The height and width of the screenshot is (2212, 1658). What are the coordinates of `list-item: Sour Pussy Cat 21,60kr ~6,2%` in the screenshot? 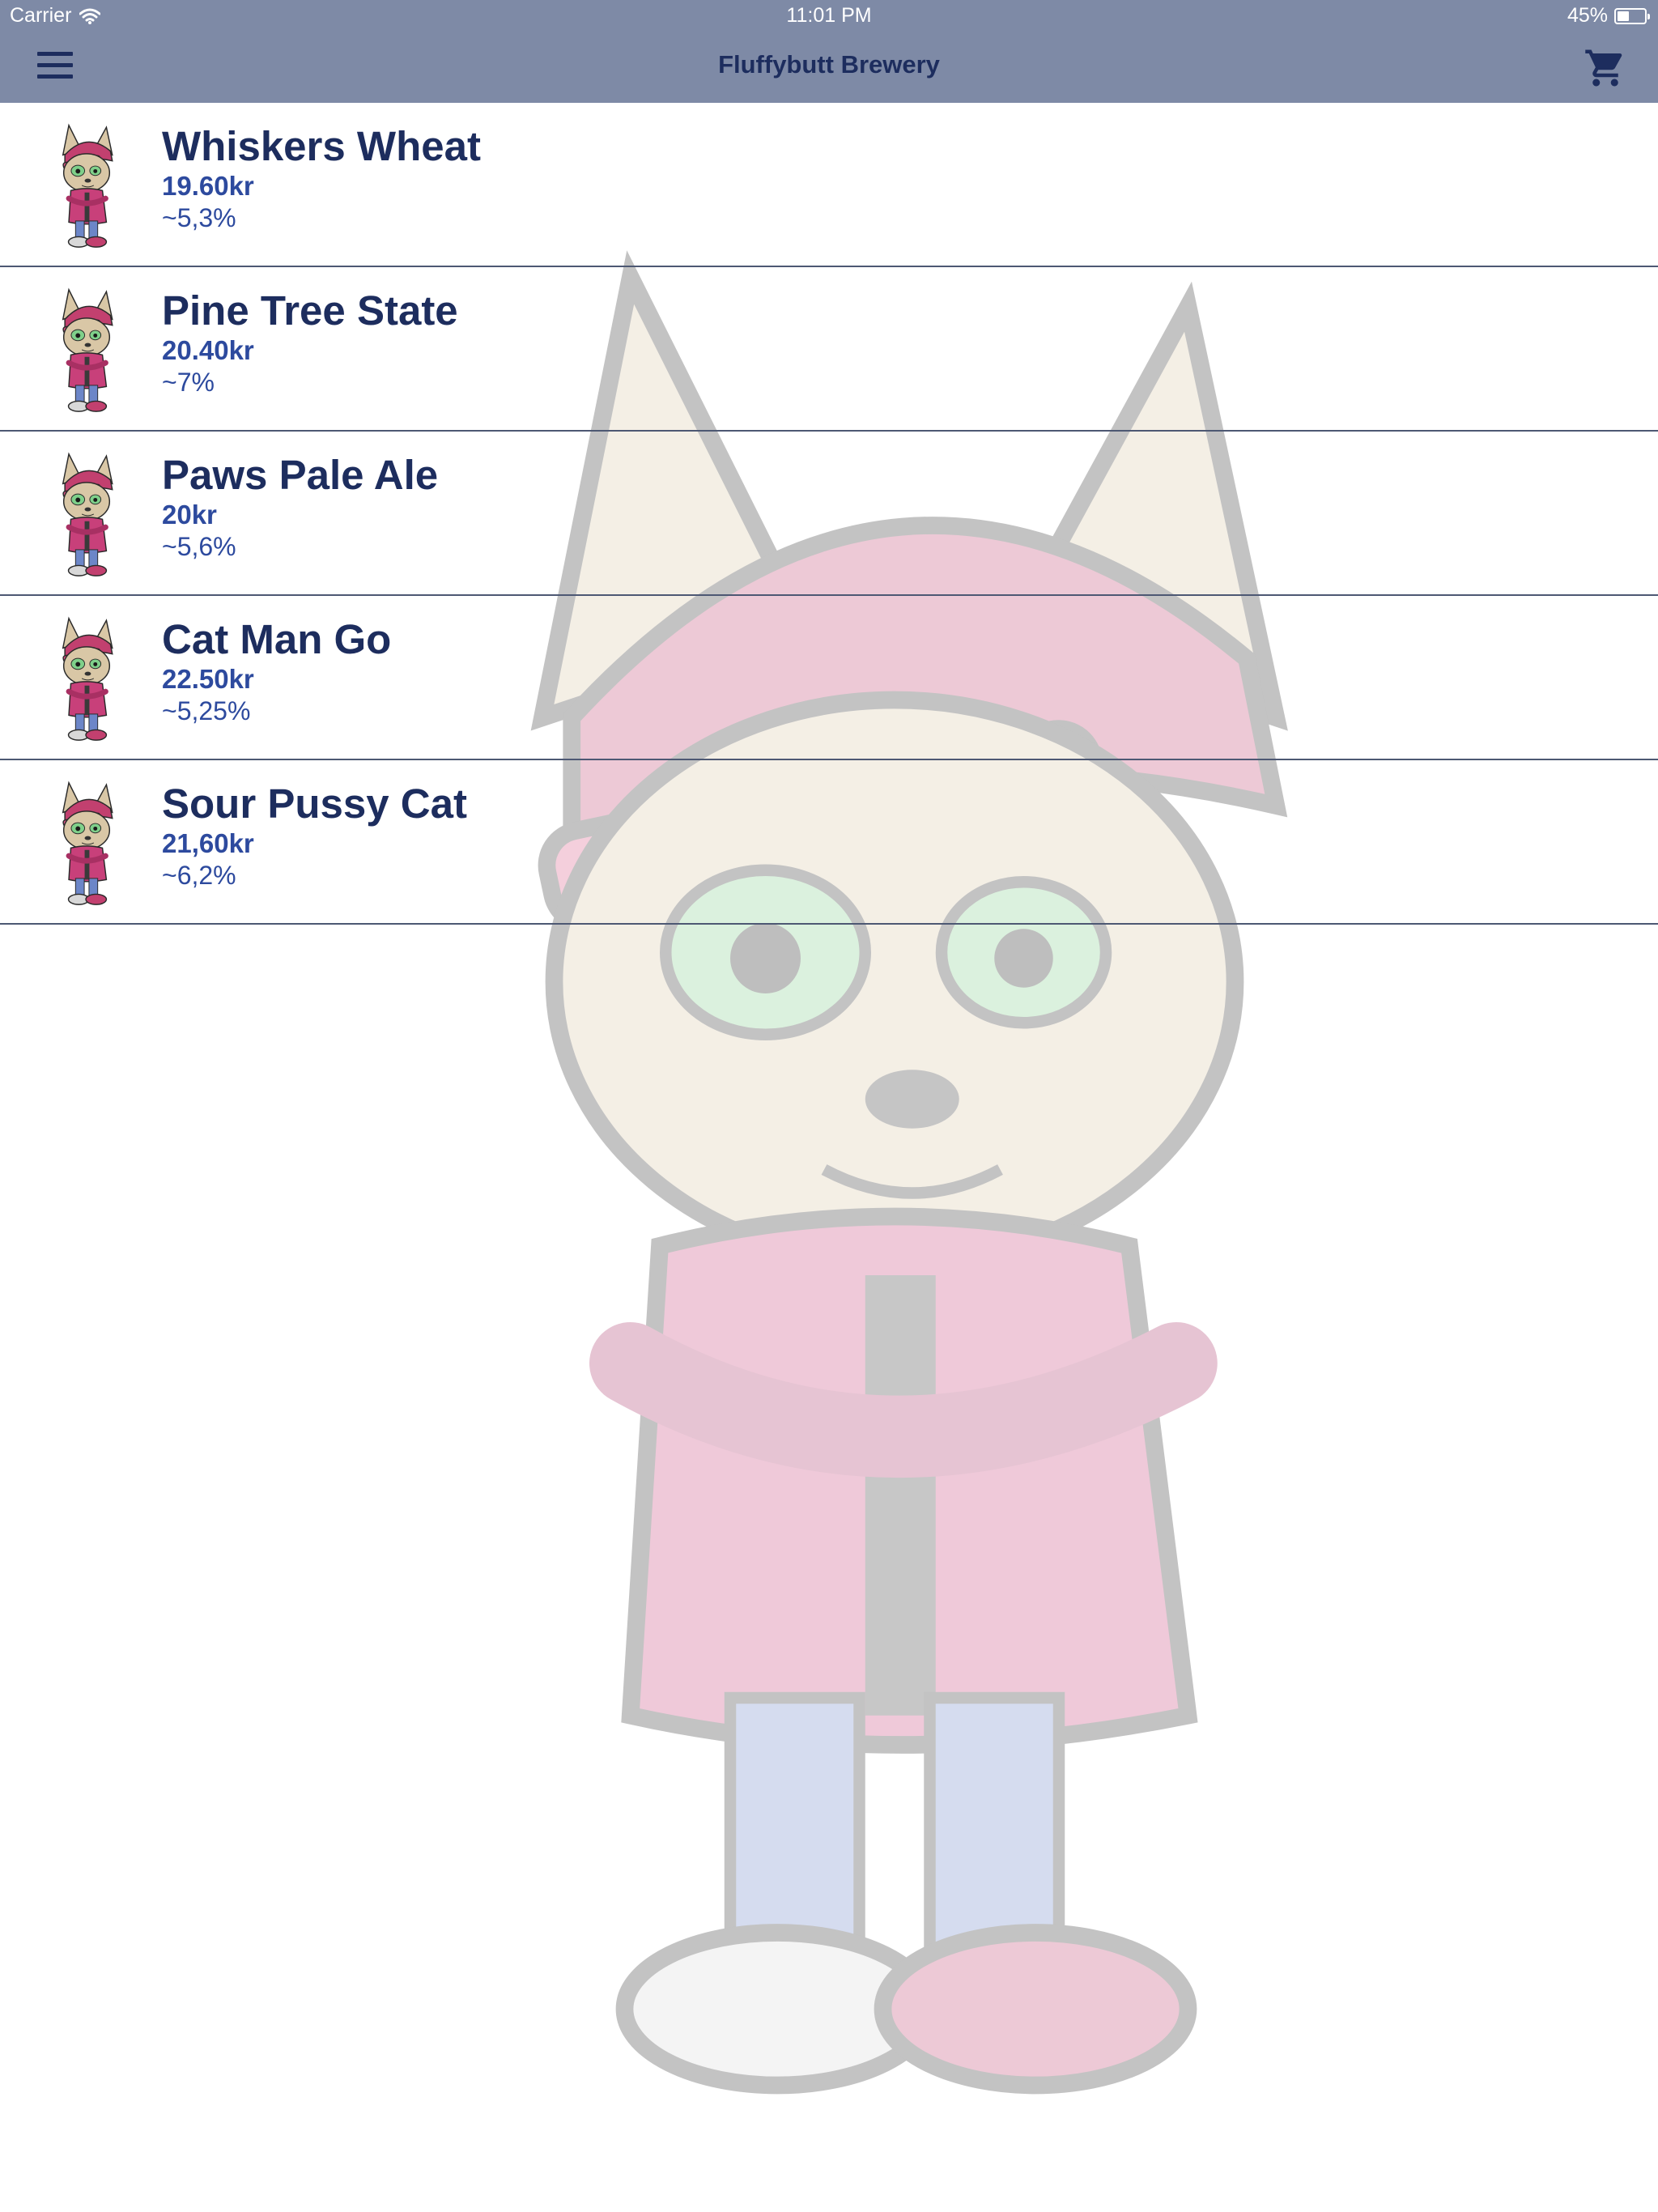 It's located at (829, 843).